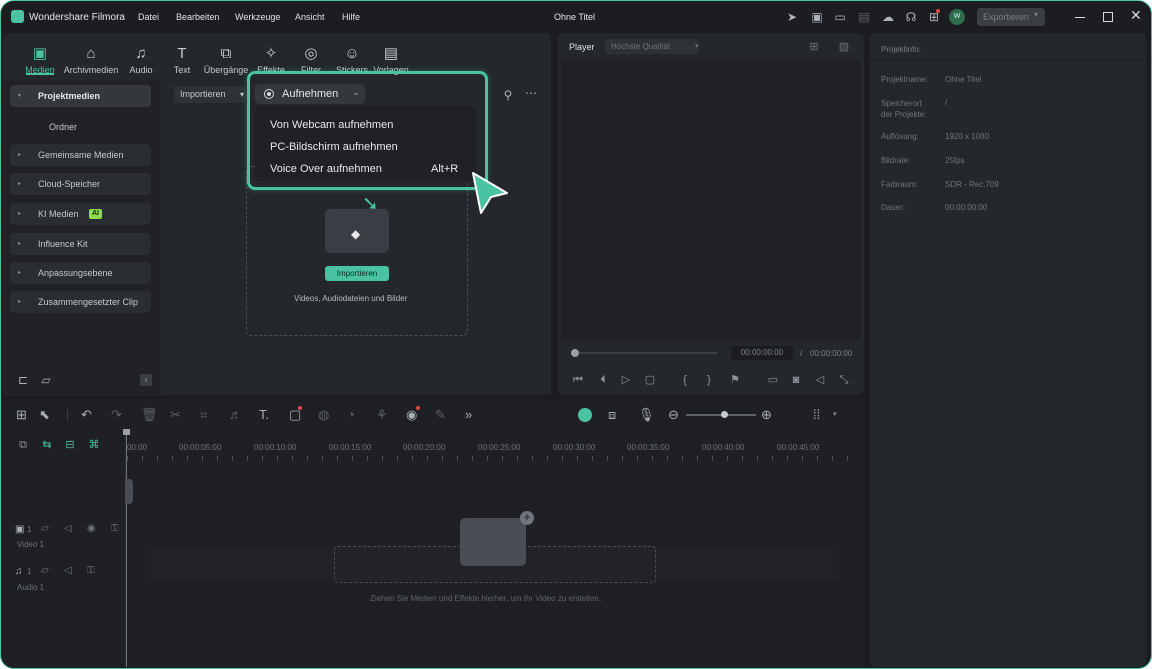 This screenshot has width=1152, height=669. What do you see at coordinates (864, 17) in the screenshot?
I see `save-icon: ▤` at bounding box center [864, 17].